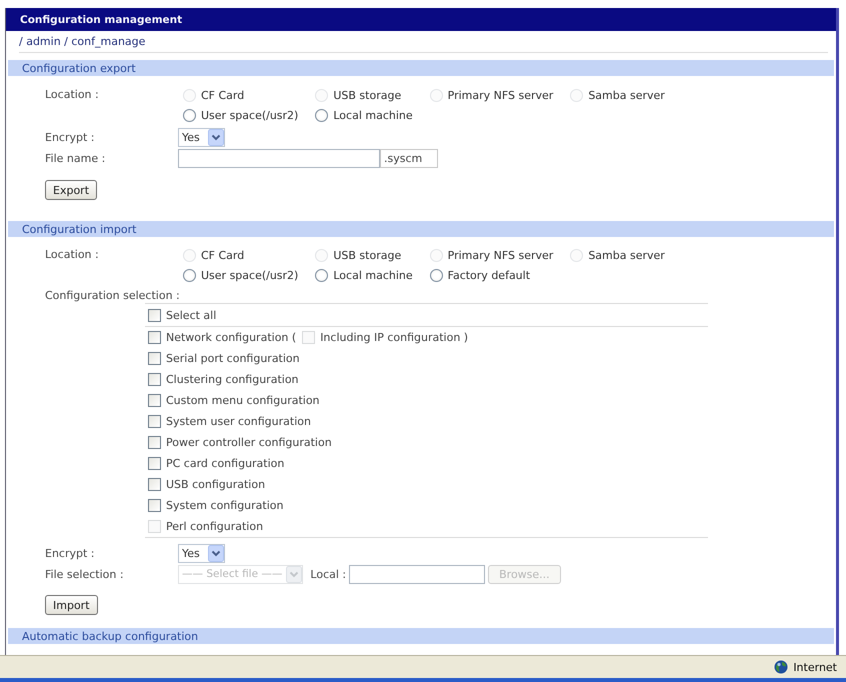 Image resolution: width=846 pixels, height=682 pixels. What do you see at coordinates (216, 484) in the screenshot?
I see `checkbox-label: USB configuration` at bounding box center [216, 484].